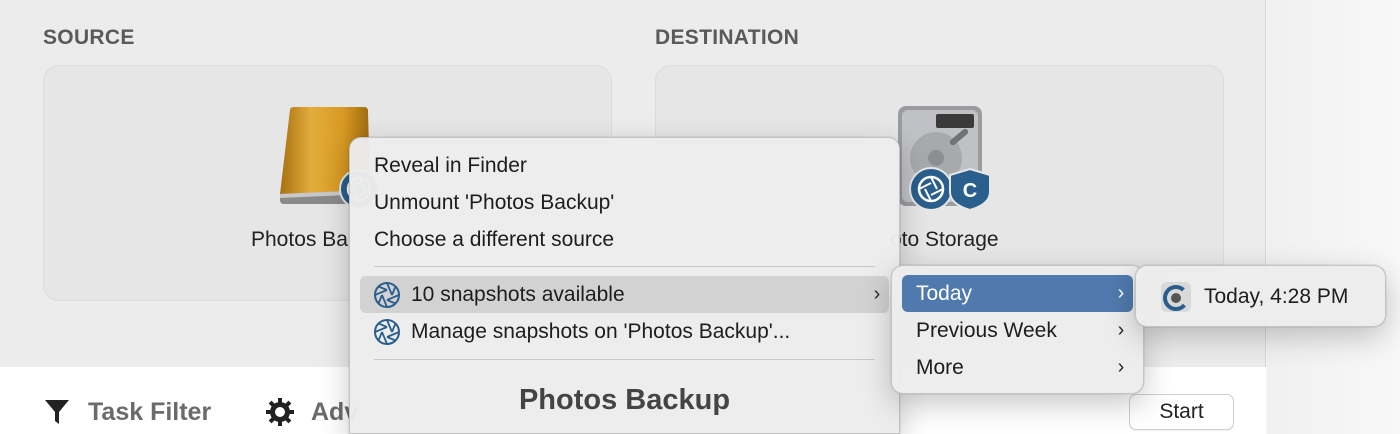 This screenshot has height=434, width=1400. I want to click on destination-badges-icon: C, so click(950, 189).